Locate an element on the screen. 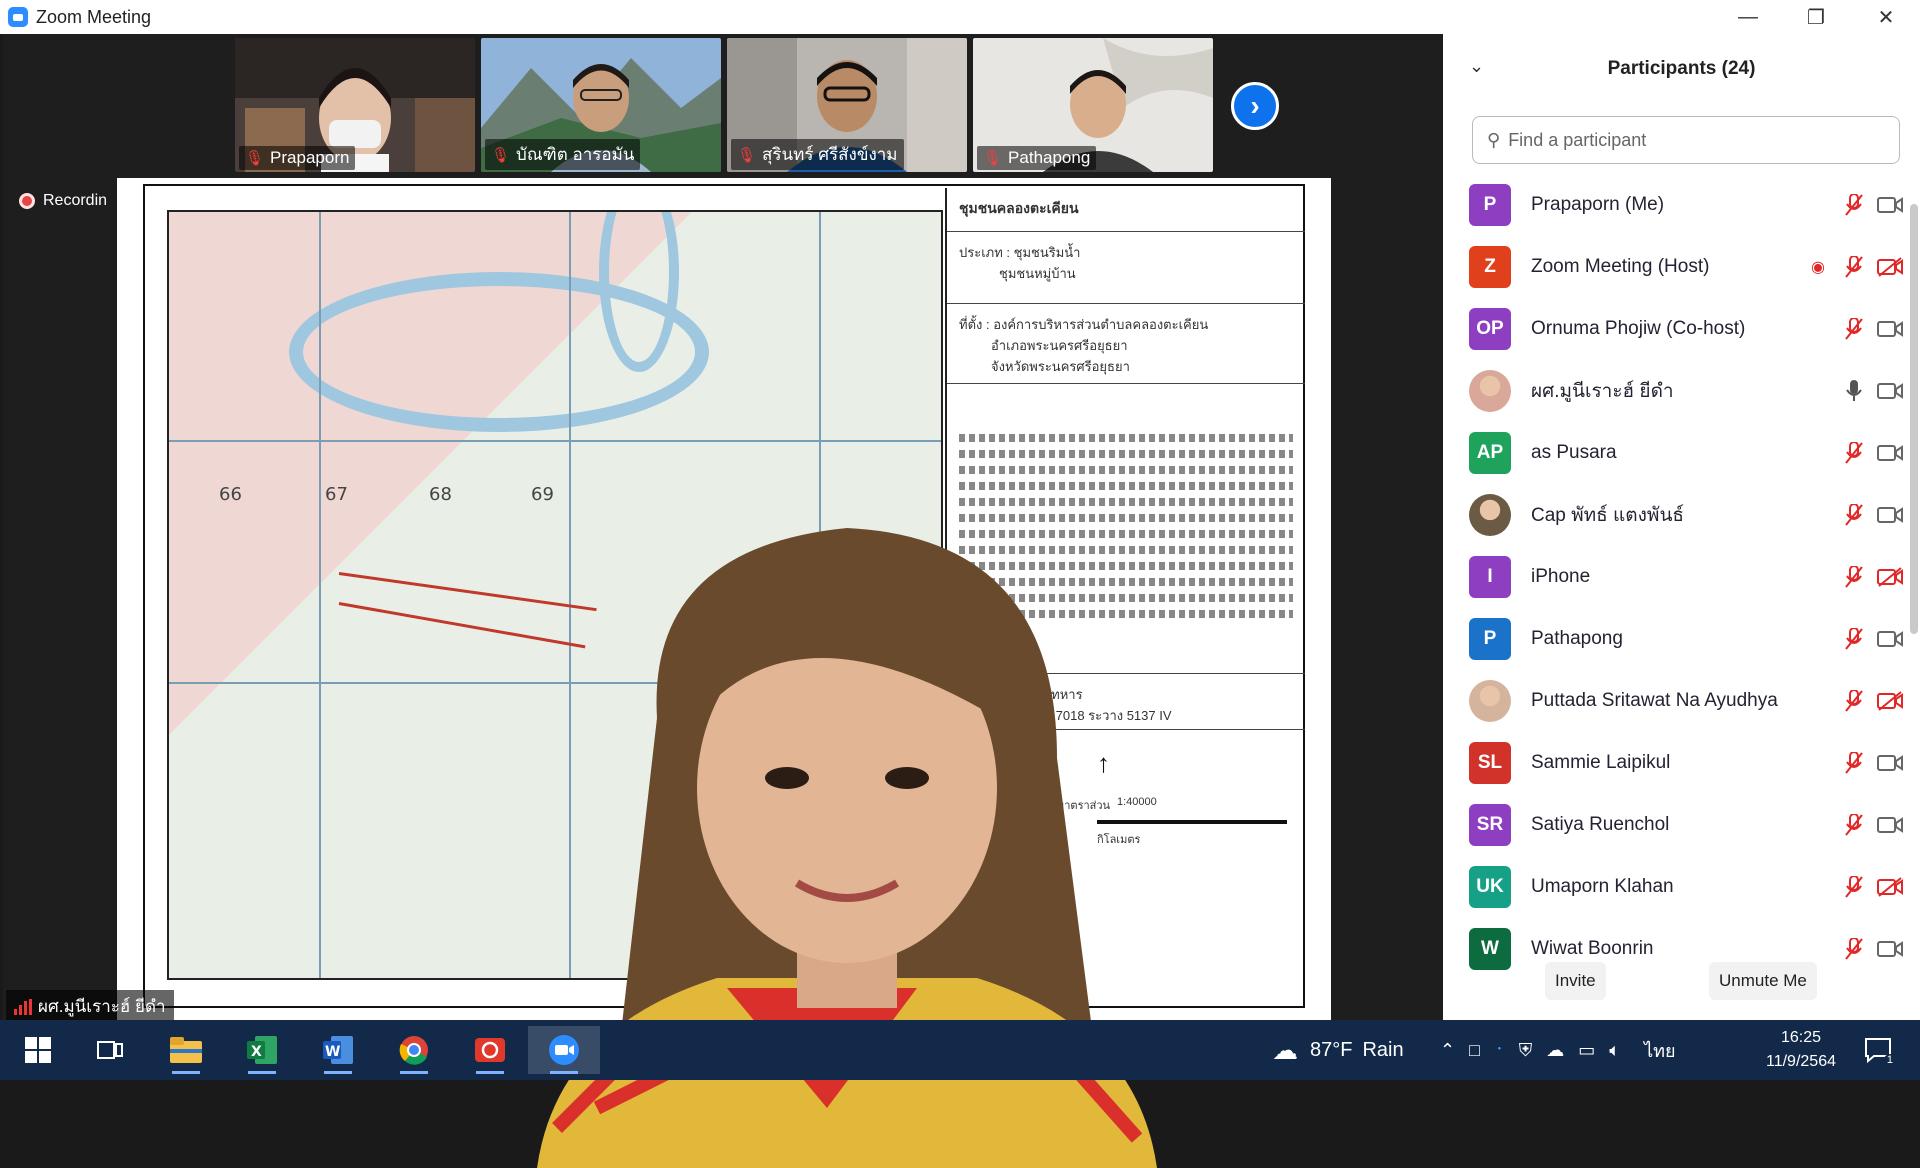 The width and height of the screenshot is (1920, 1168). participant-name: Puttada Sritawat Na Ayudhya is located at coordinates (1654, 700).